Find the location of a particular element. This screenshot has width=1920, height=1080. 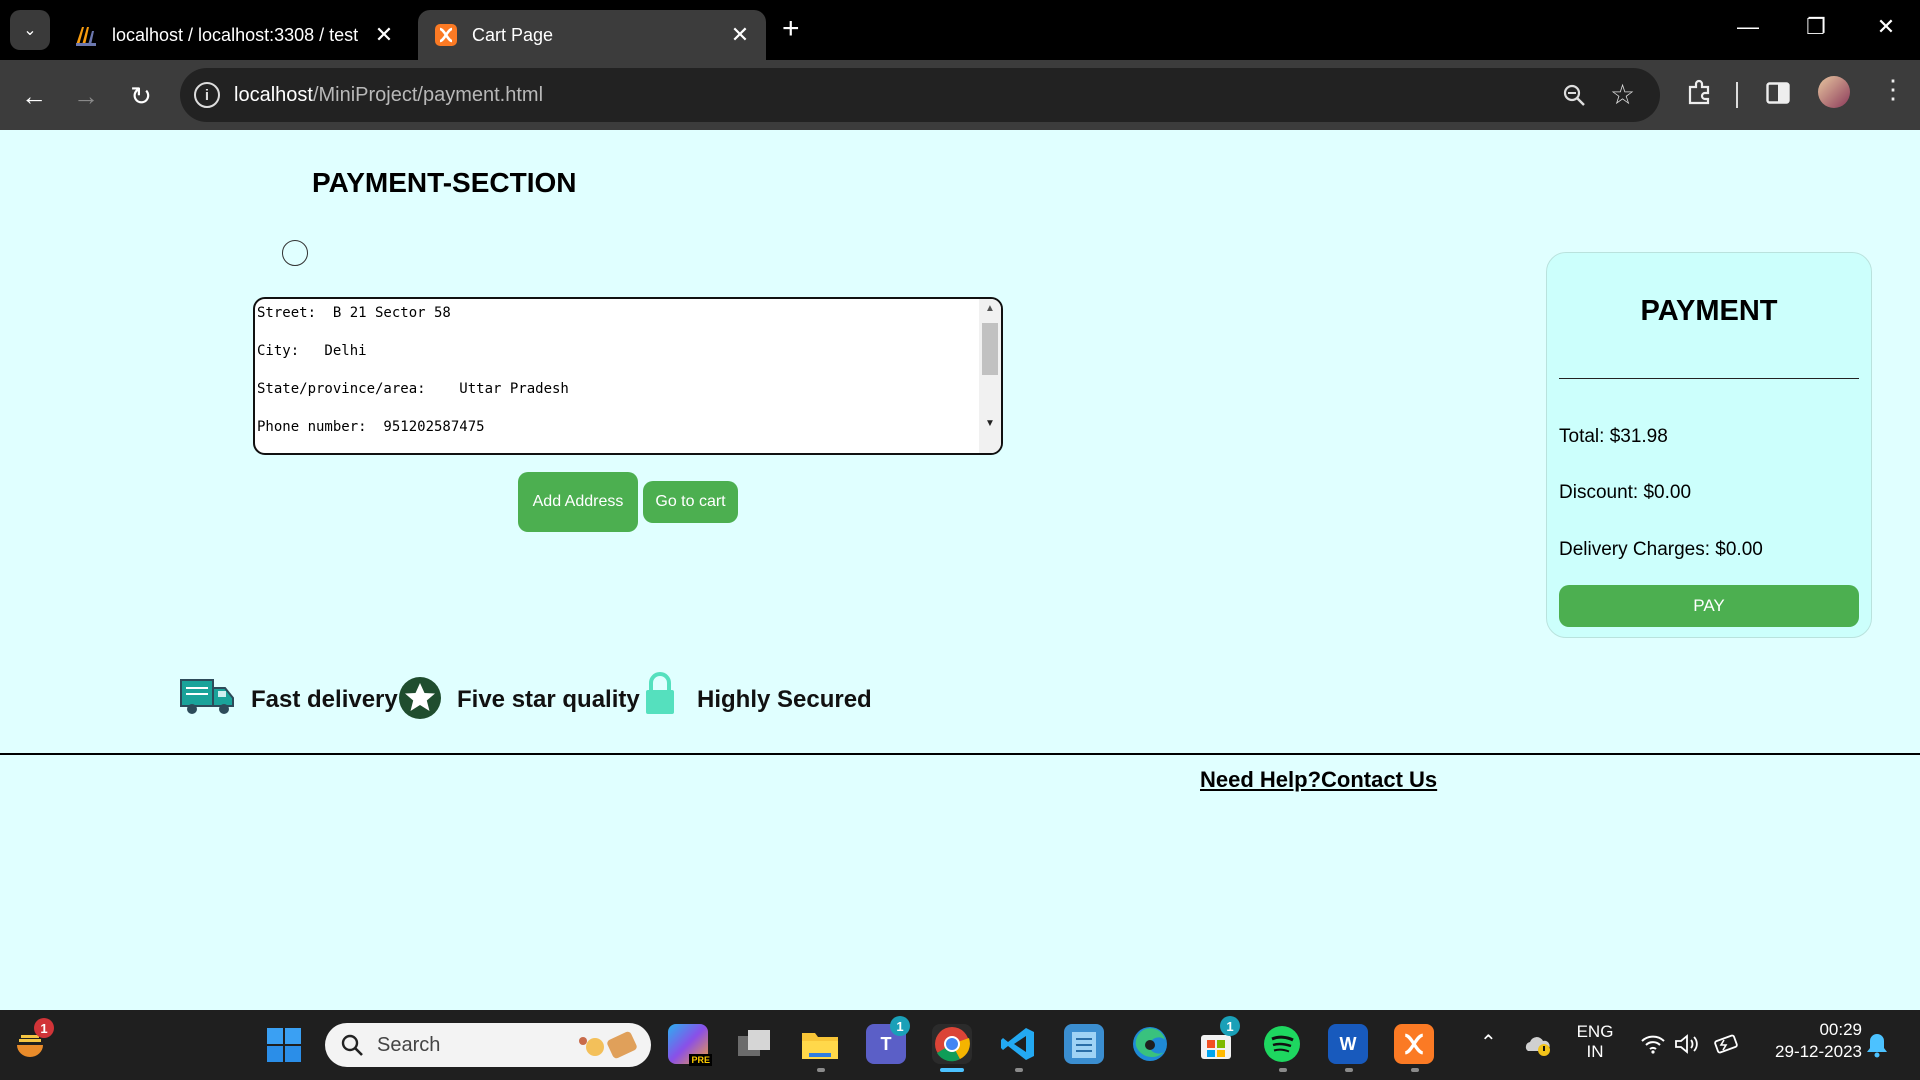

forward-arrow-icon: → is located at coordinates (86, 96).